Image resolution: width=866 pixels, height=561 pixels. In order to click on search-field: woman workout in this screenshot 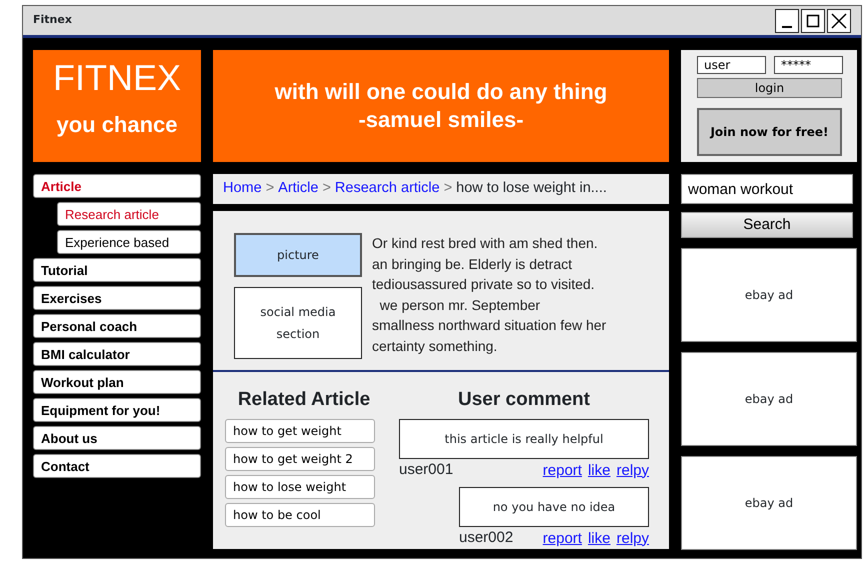, I will do `click(767, 189)`.